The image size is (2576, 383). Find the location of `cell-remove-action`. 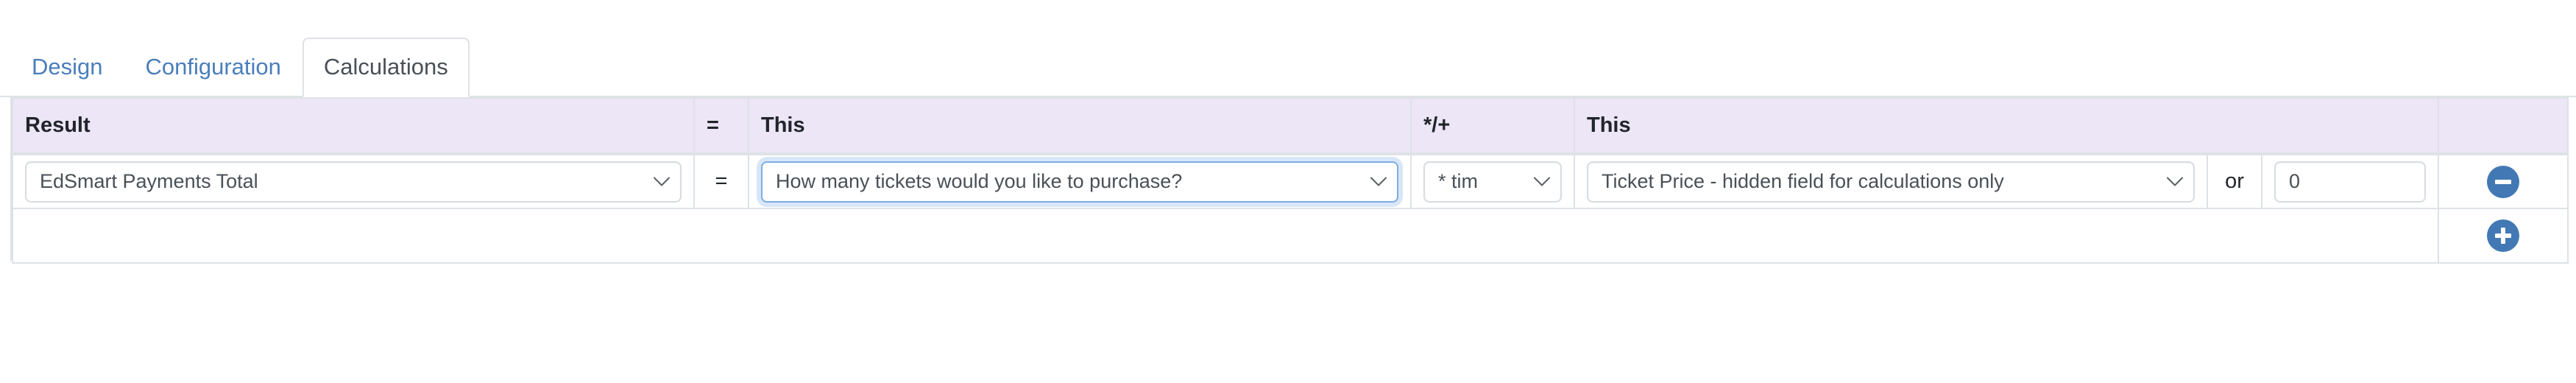

cell-remove-action is located at coordinates (2503, 181).